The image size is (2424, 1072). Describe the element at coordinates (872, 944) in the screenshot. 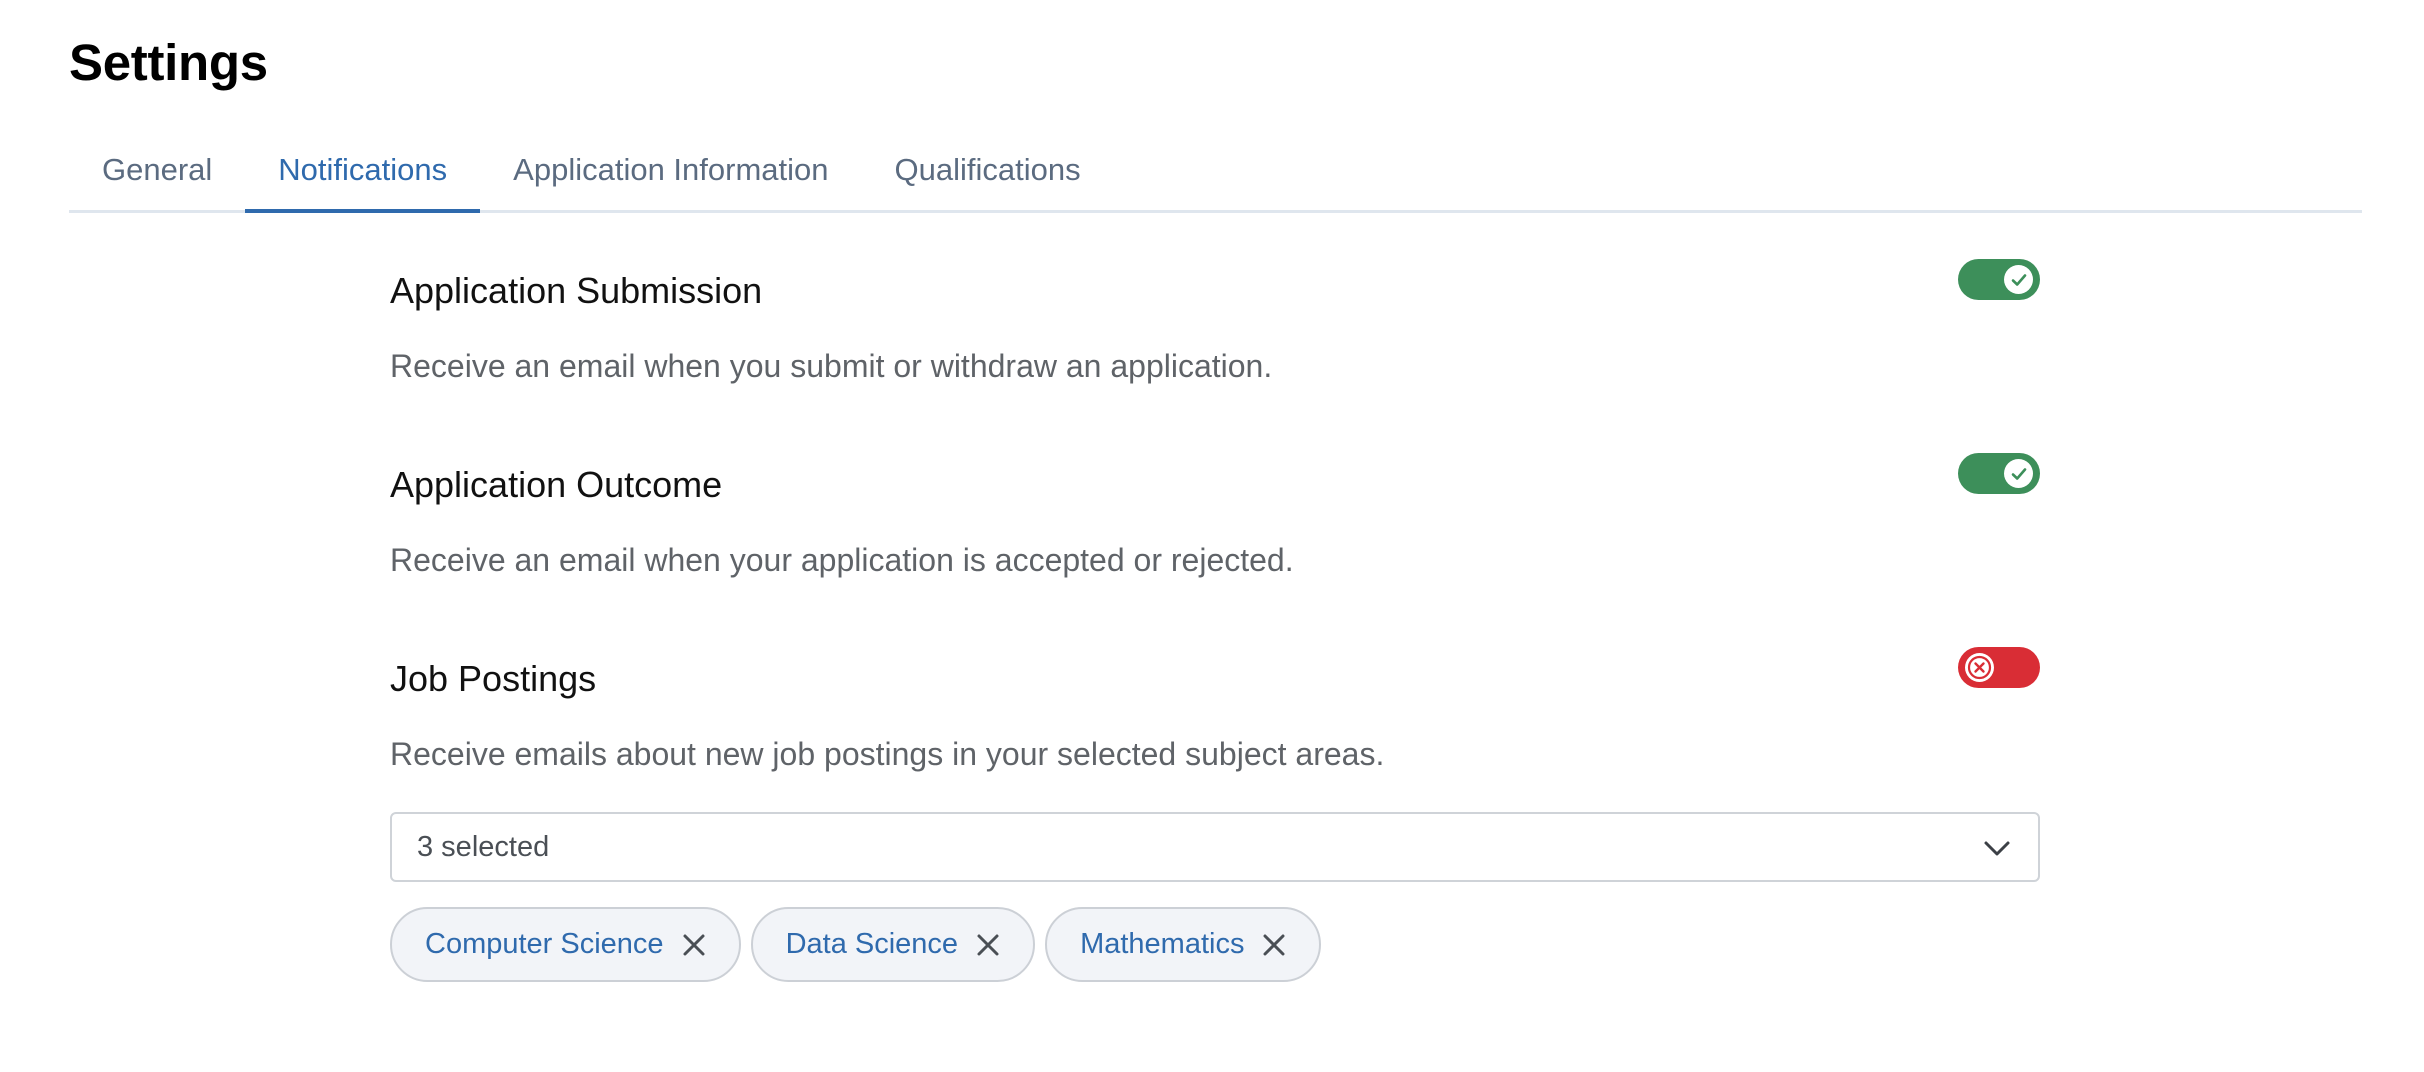

I see `chip-label: Data Science` at that location.